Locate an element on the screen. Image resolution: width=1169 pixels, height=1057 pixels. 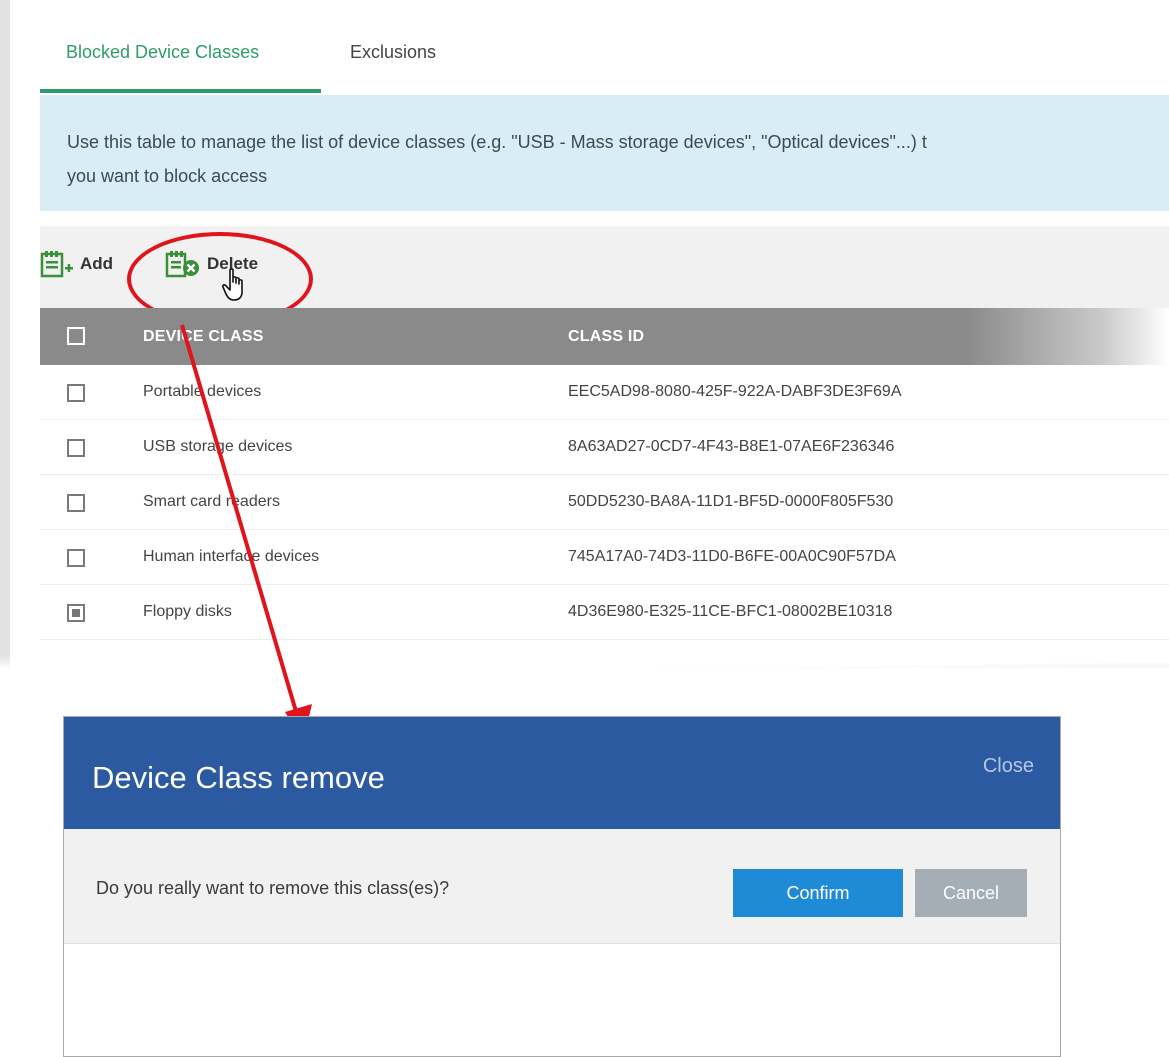
class-id-cell: EEC5AD98-8080-425F-922A-DABF3DE3F69A is located at coordinates (735, 391).